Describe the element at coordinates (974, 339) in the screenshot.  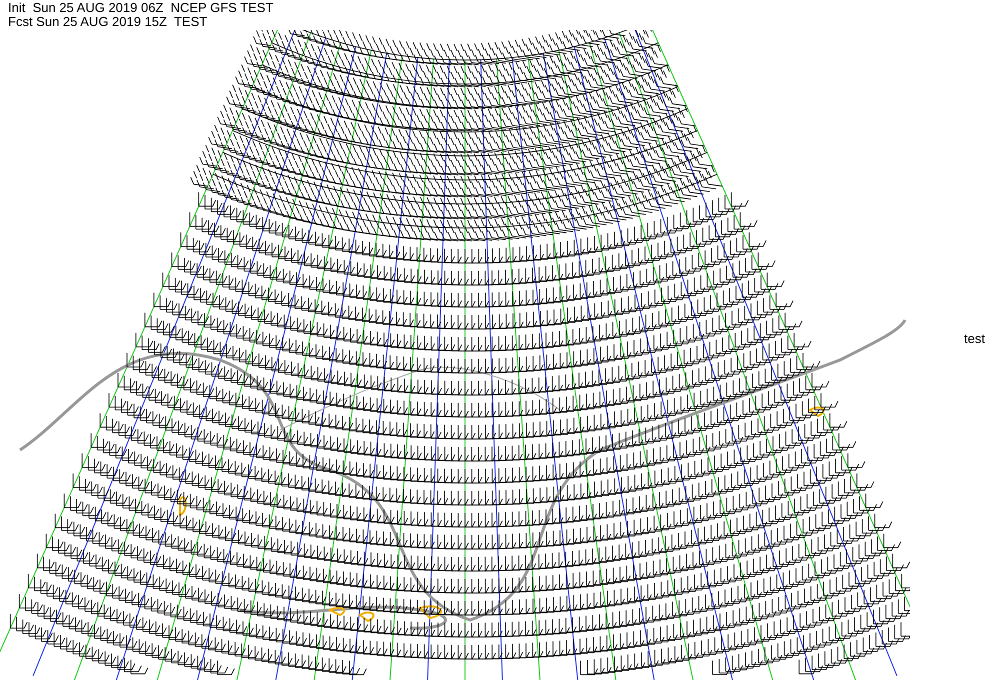
I see `side-label: test` at that location.